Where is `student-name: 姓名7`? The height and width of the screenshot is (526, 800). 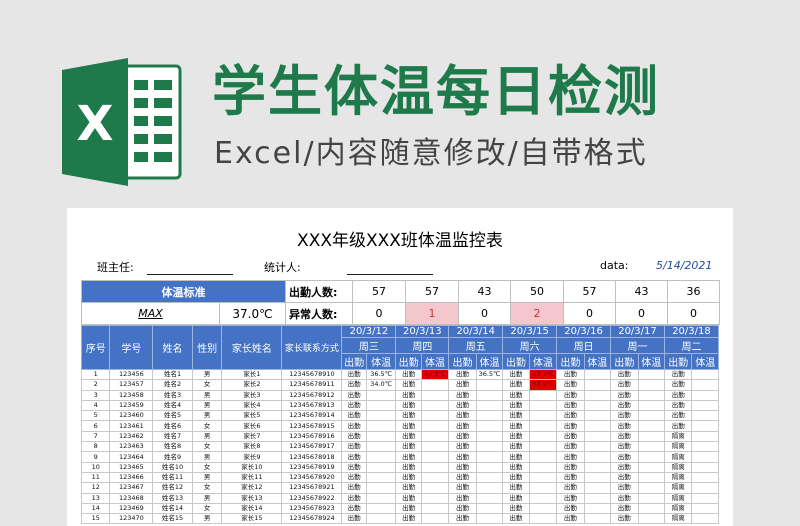
student-name: 姓名7 is located at coordinates (172, 436).